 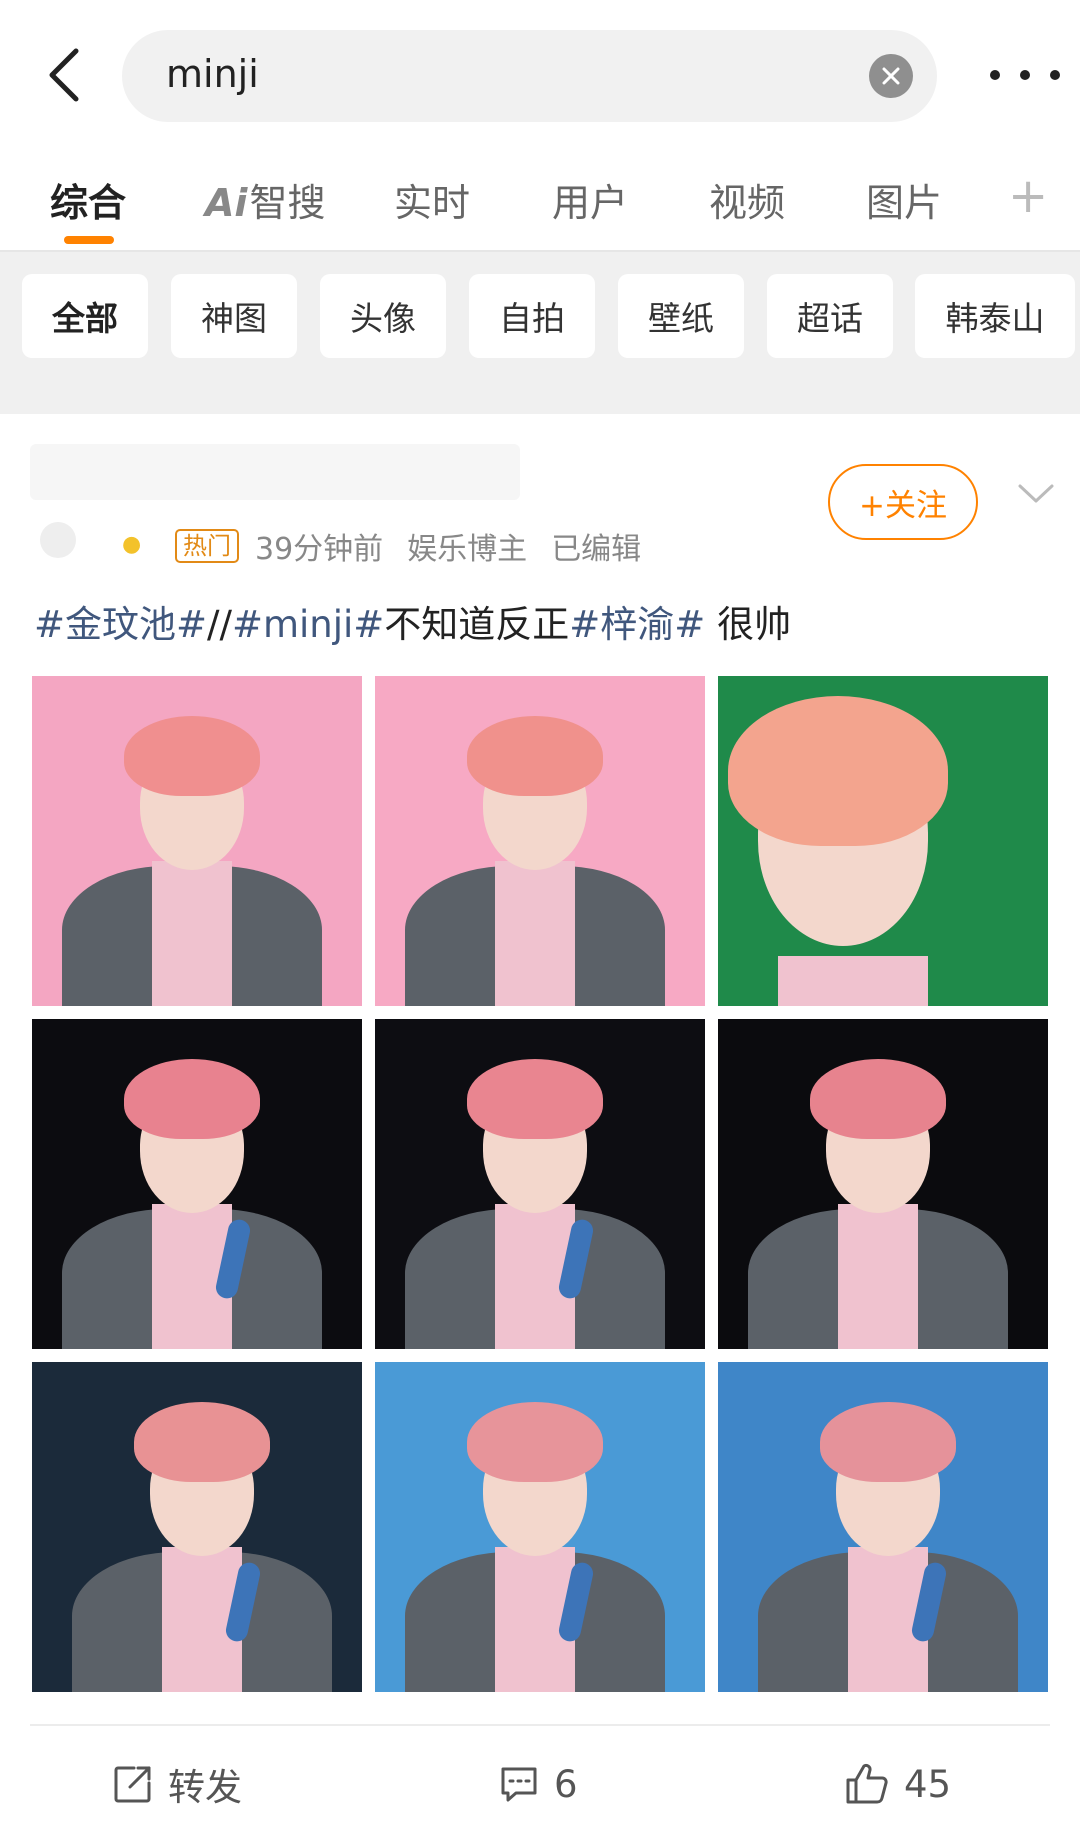 I want to click on chip-all: 全部, so click(x=85, y=316).